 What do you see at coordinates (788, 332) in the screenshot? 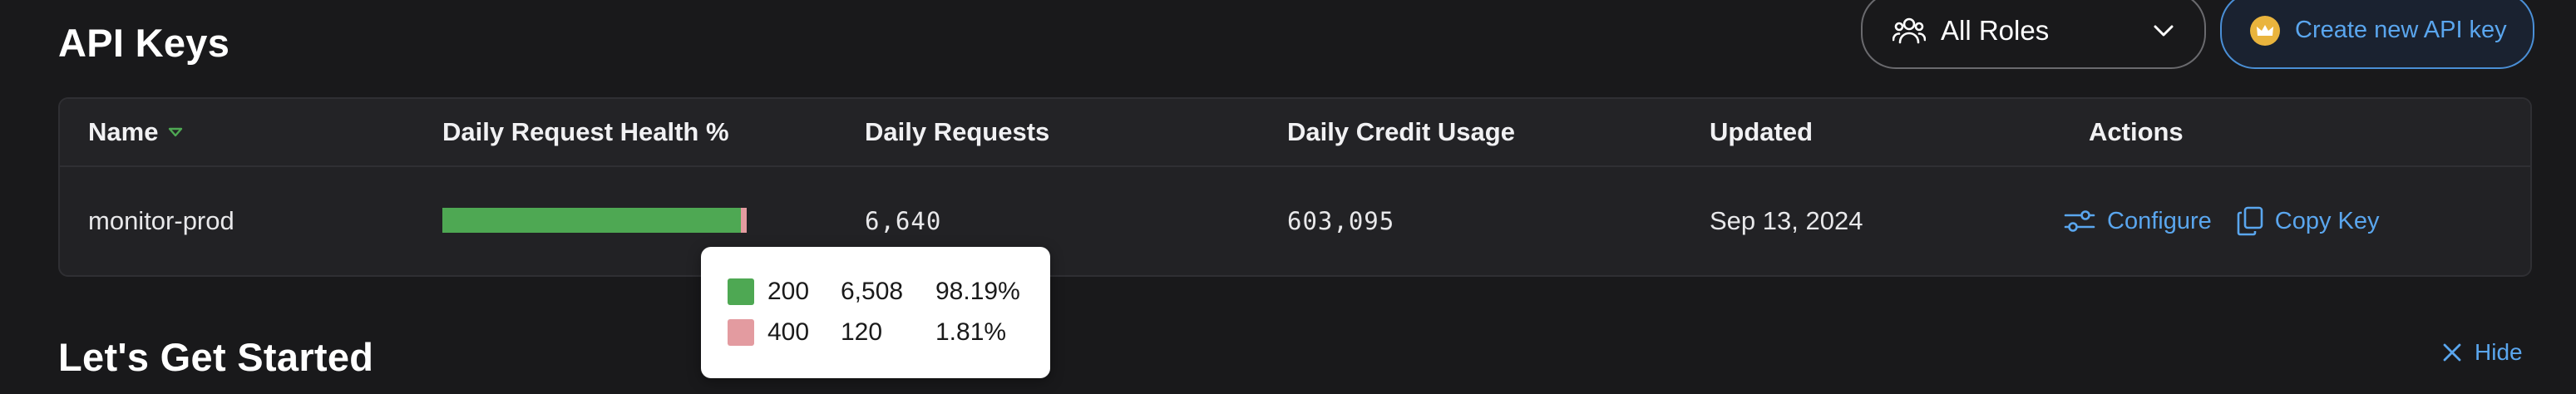
I see `status-code: 400` at bounding box center [788, 332].